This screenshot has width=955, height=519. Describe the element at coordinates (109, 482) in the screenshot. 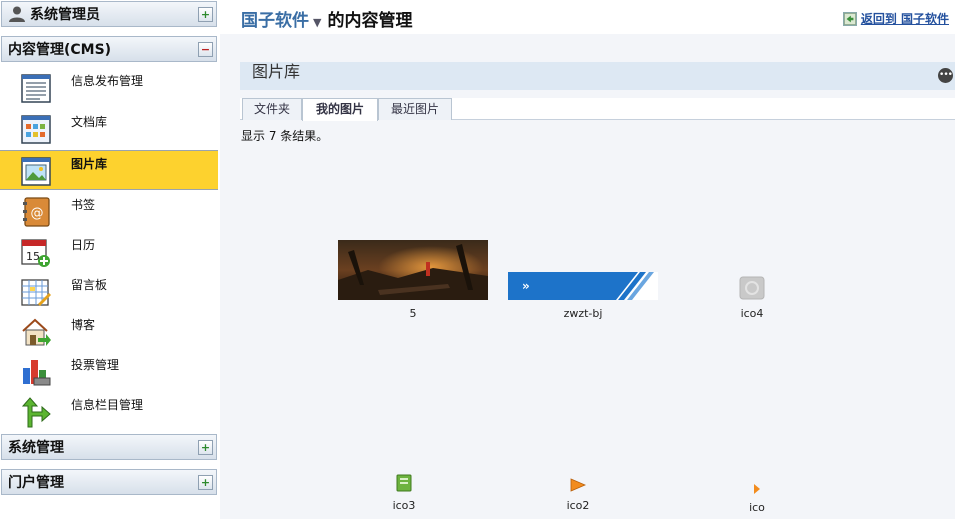

I see `portal-panel-header: 门户管理 +` at that location.